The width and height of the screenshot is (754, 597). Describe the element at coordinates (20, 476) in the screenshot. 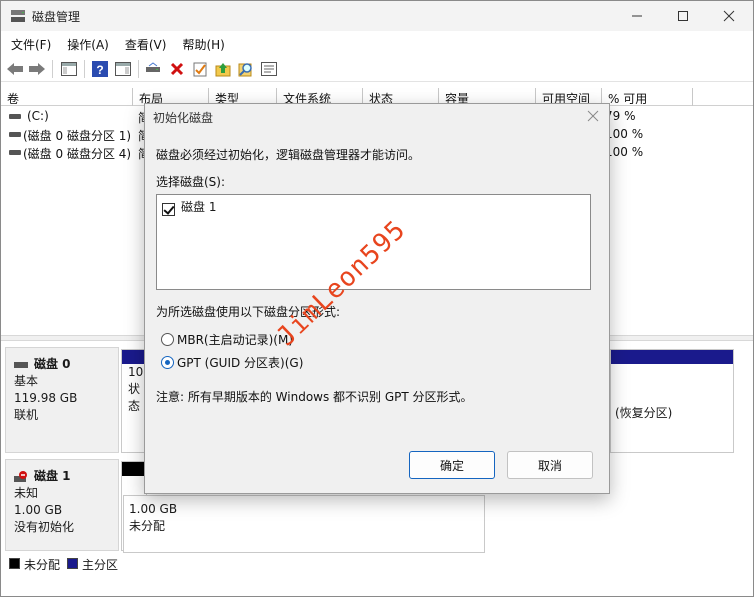

I see `disk-uninitialized-icon` at that location.